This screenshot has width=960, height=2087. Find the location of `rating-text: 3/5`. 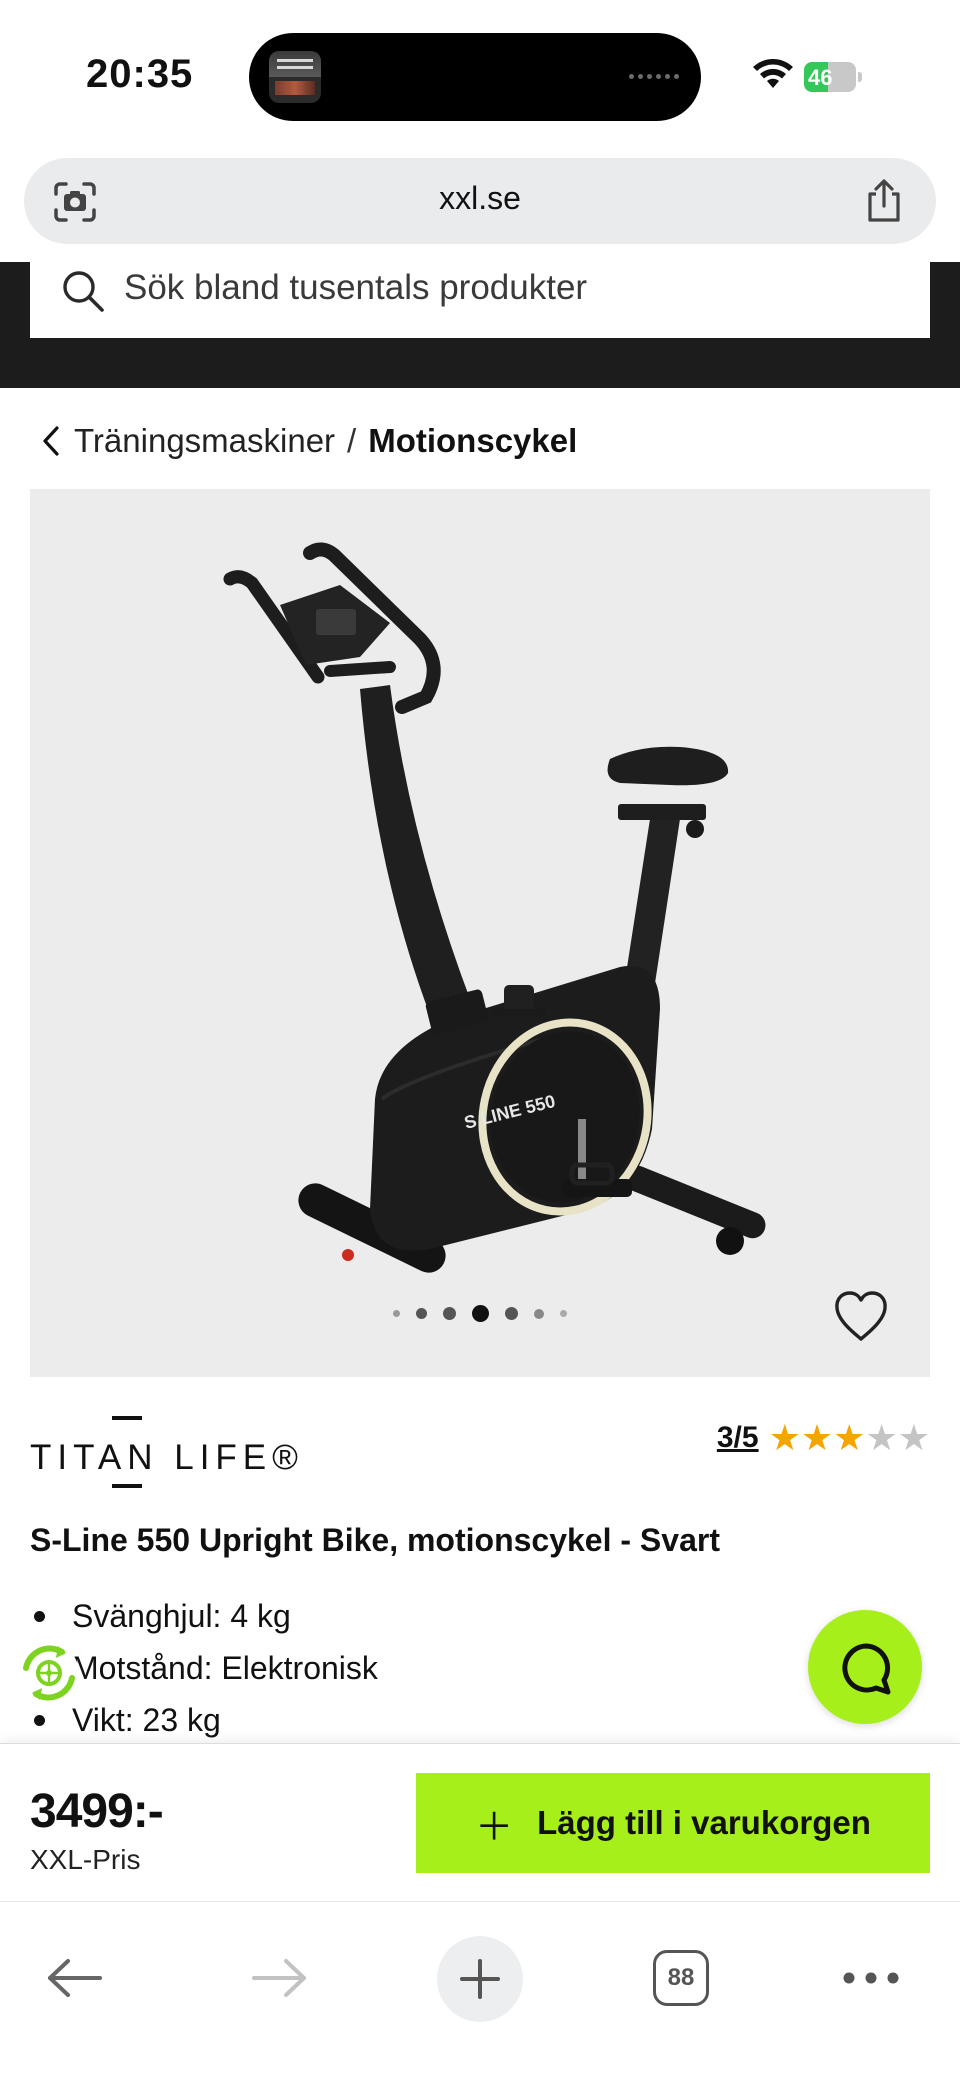

rating-text: 3/5 is located at coordinates (738, 1438).